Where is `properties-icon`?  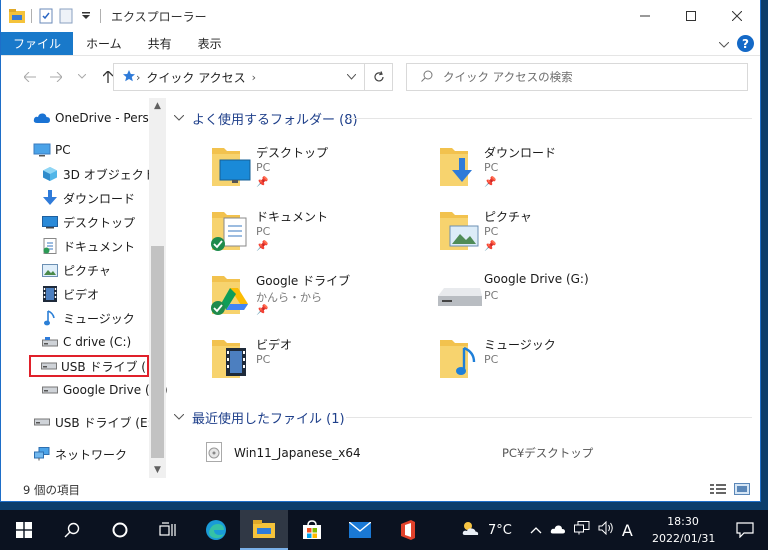
properties-icon is located at coordinates (46, 16).